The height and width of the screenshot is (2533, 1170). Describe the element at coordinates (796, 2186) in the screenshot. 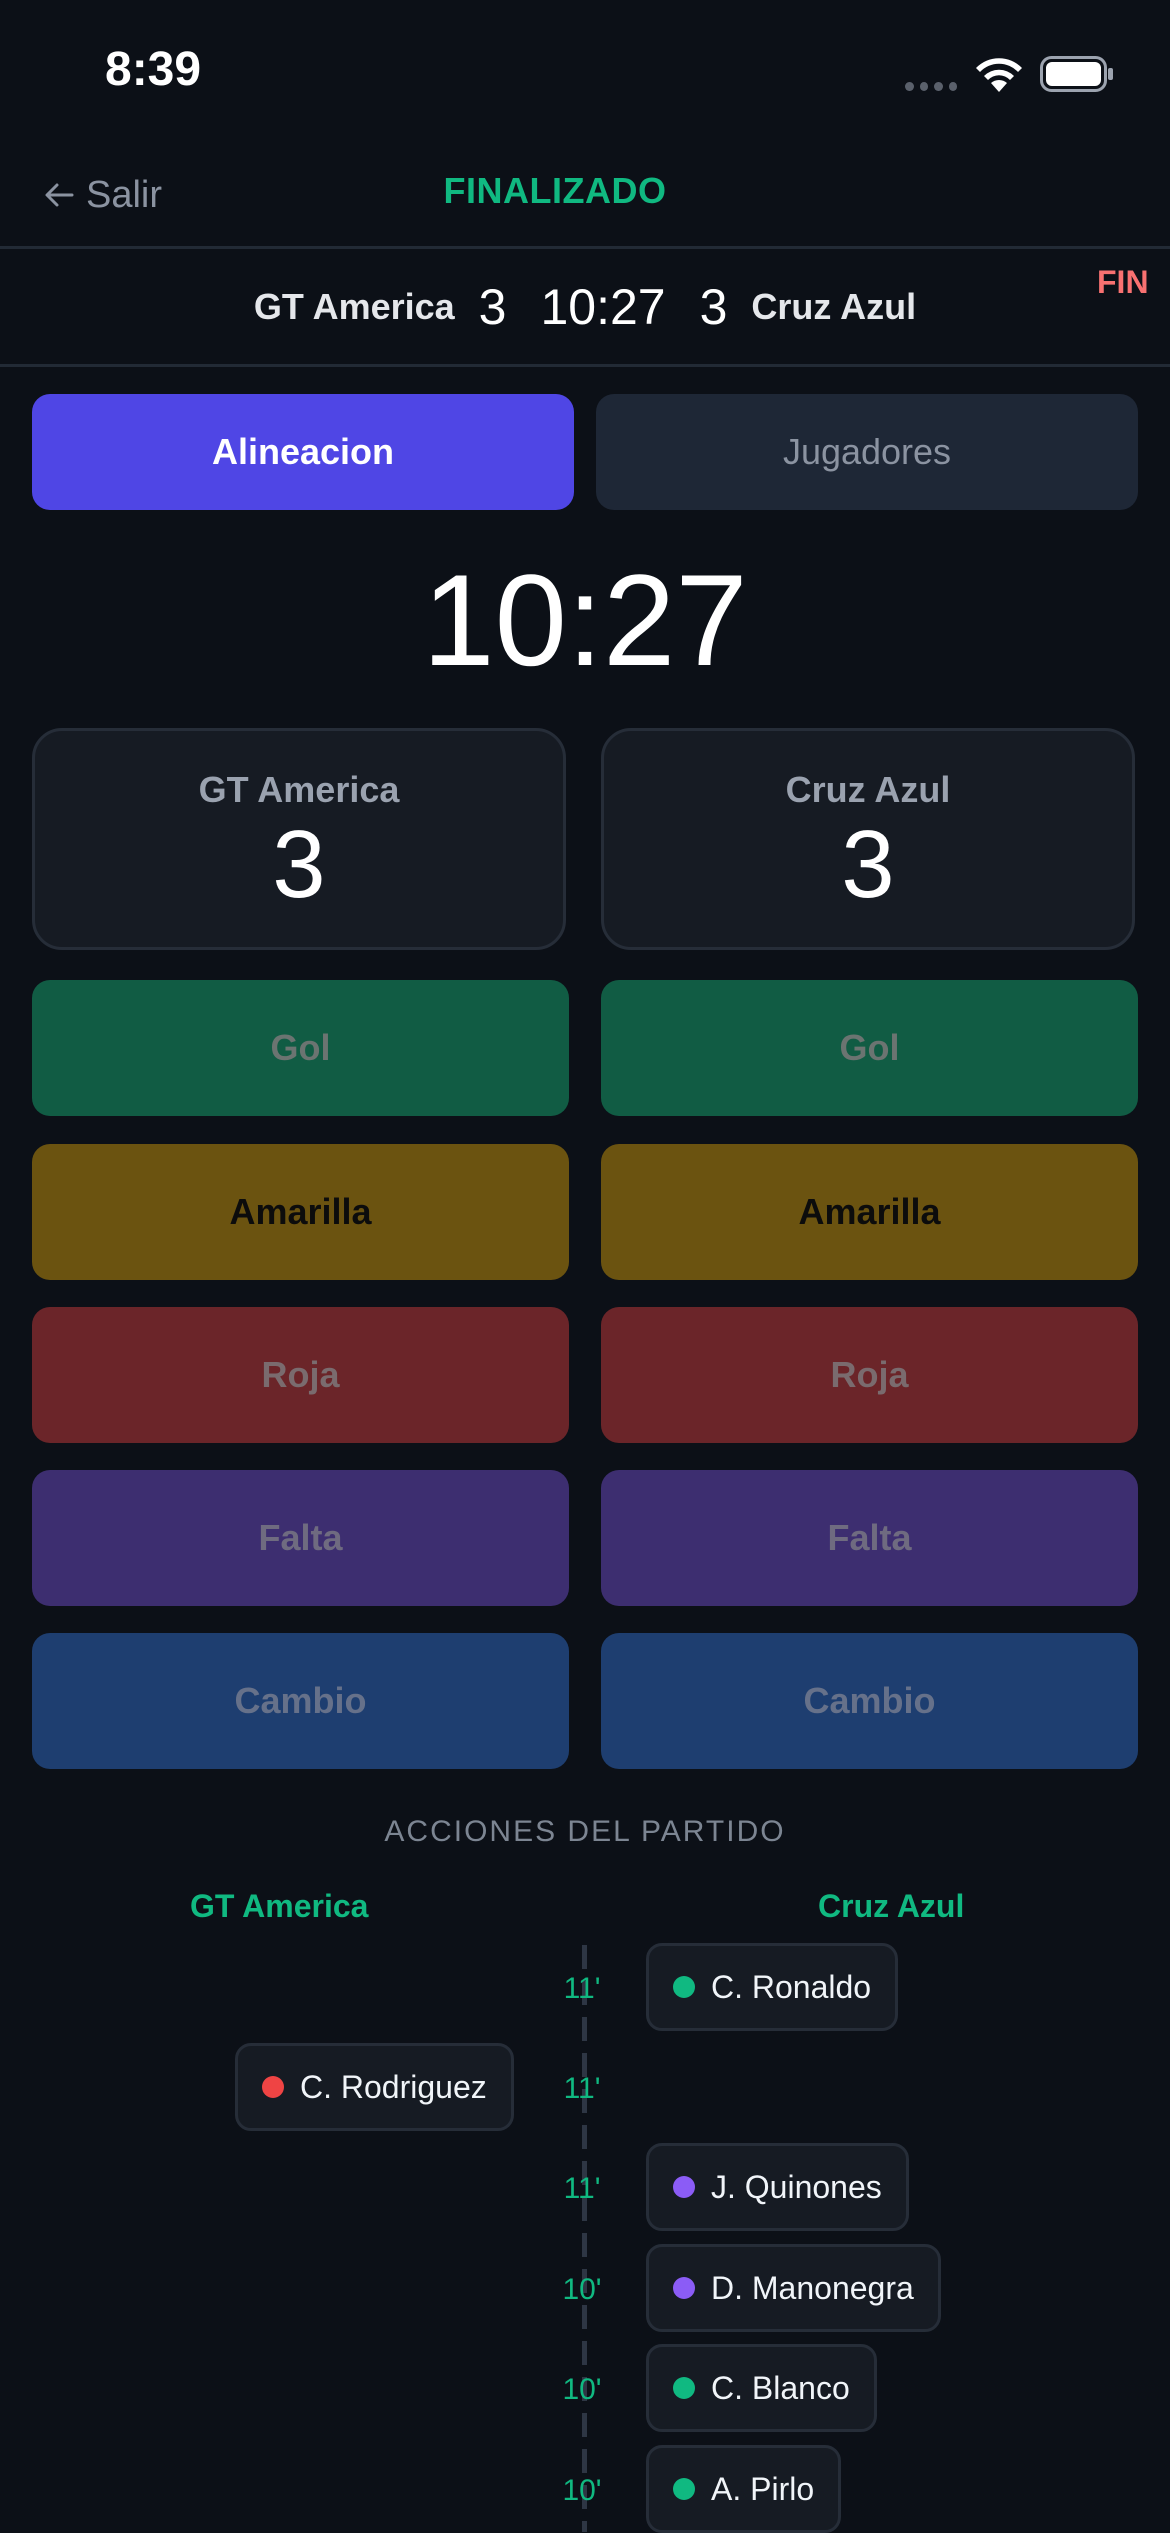

I see `event-player: J. Quinones` at that location.